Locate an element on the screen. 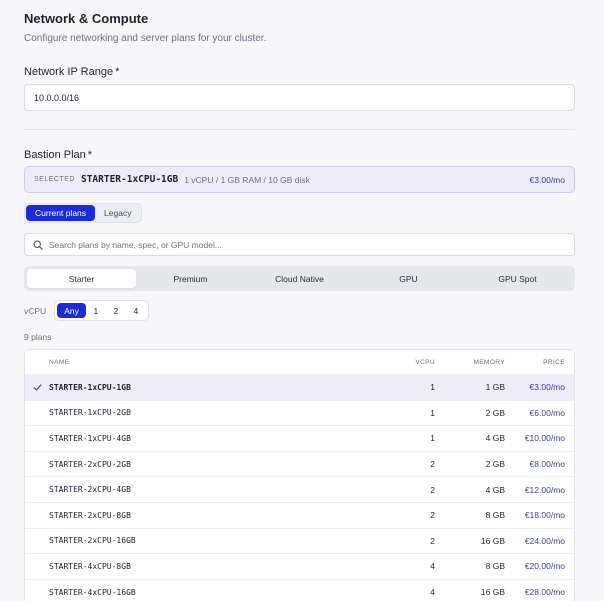 This screenshot has height=601, width=604. plan-price: €24.00/mo is located at coordinates (544, 540).